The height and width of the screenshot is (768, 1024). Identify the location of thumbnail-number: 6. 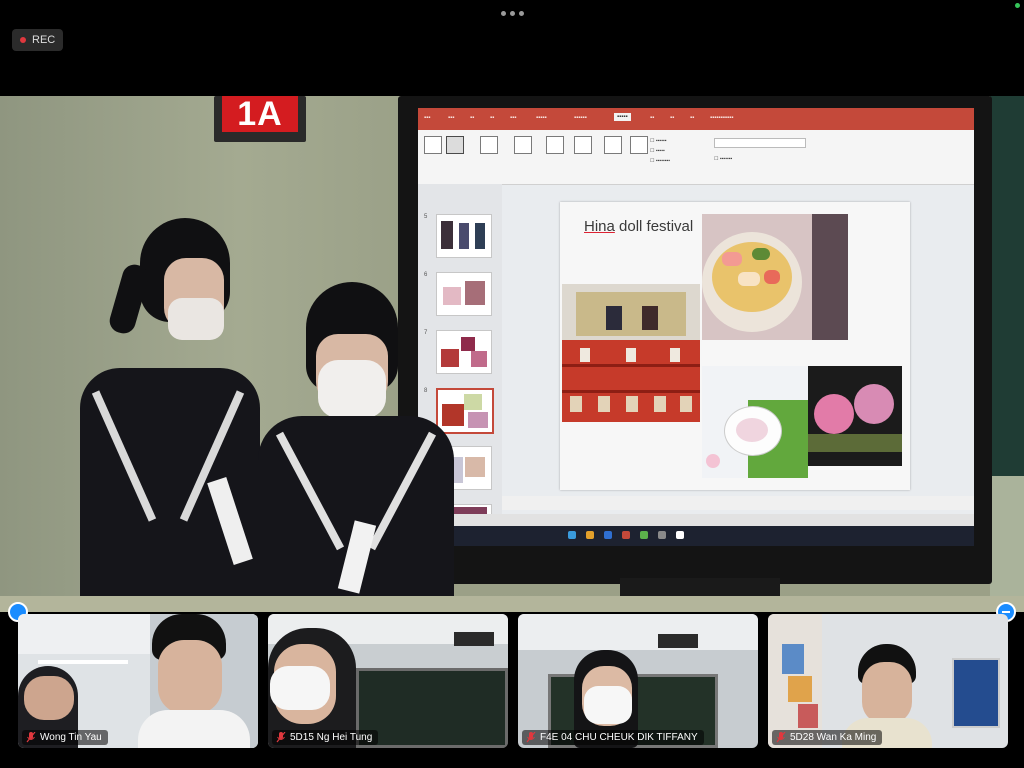
(426, 275).